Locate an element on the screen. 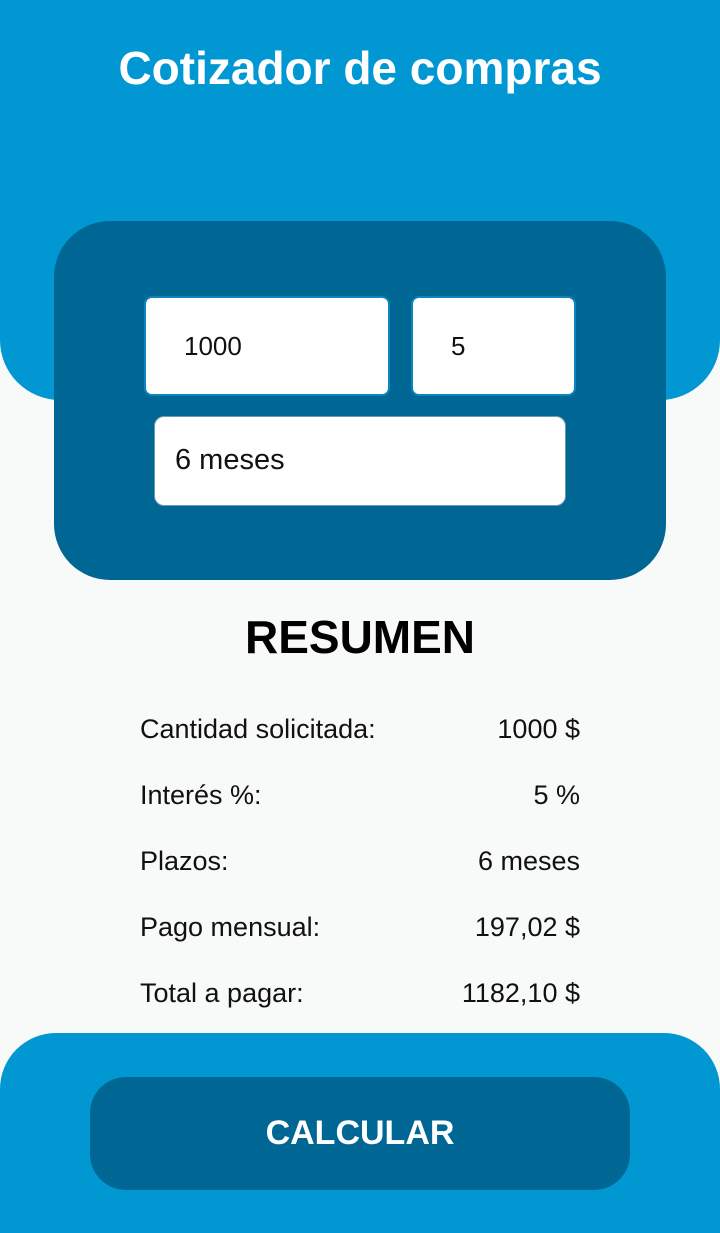  summary-row-total: Total a pagar: 1182,10 $ is located at coordinates (360, 993).